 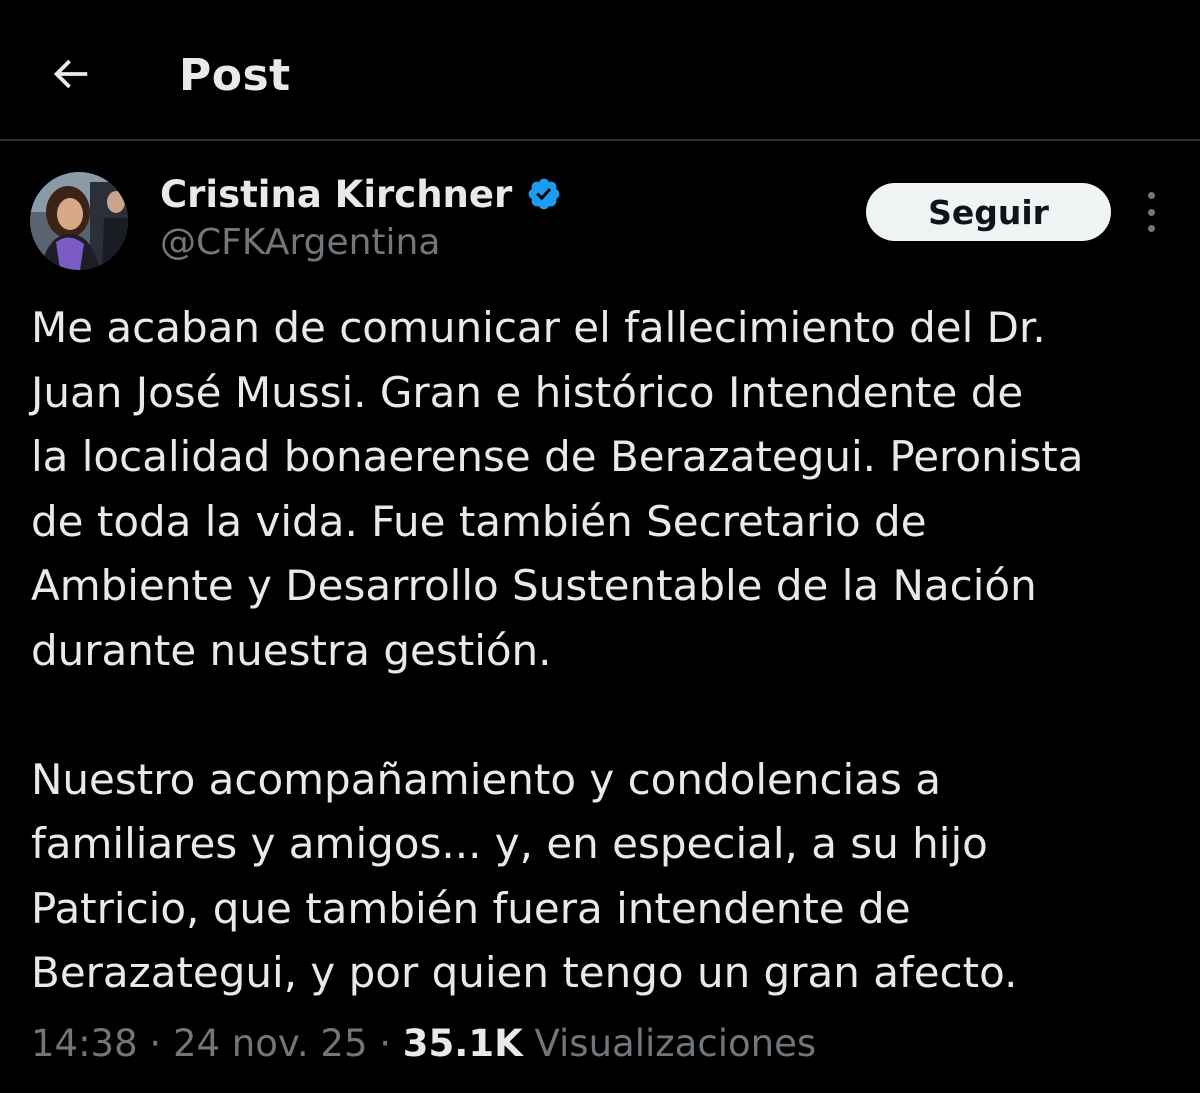 I want to click on back-button, so click(x=70, y=76).